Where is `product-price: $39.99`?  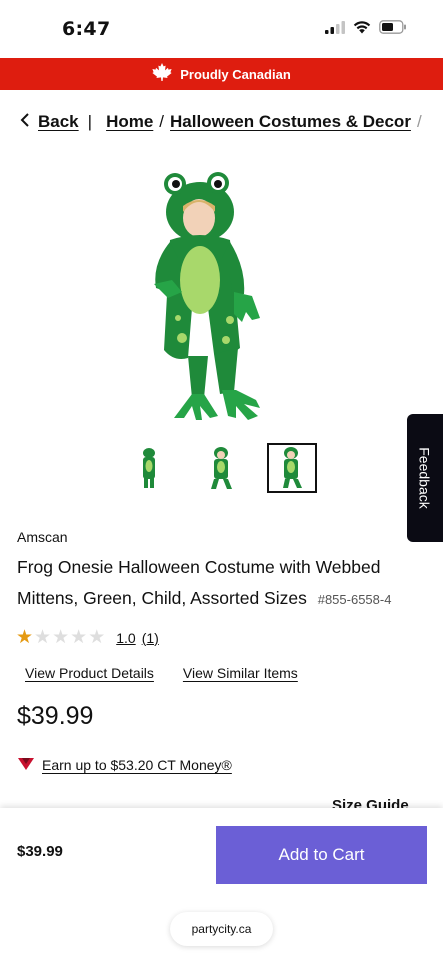 product-price: $39.99 is located at coordinates (55, 716).